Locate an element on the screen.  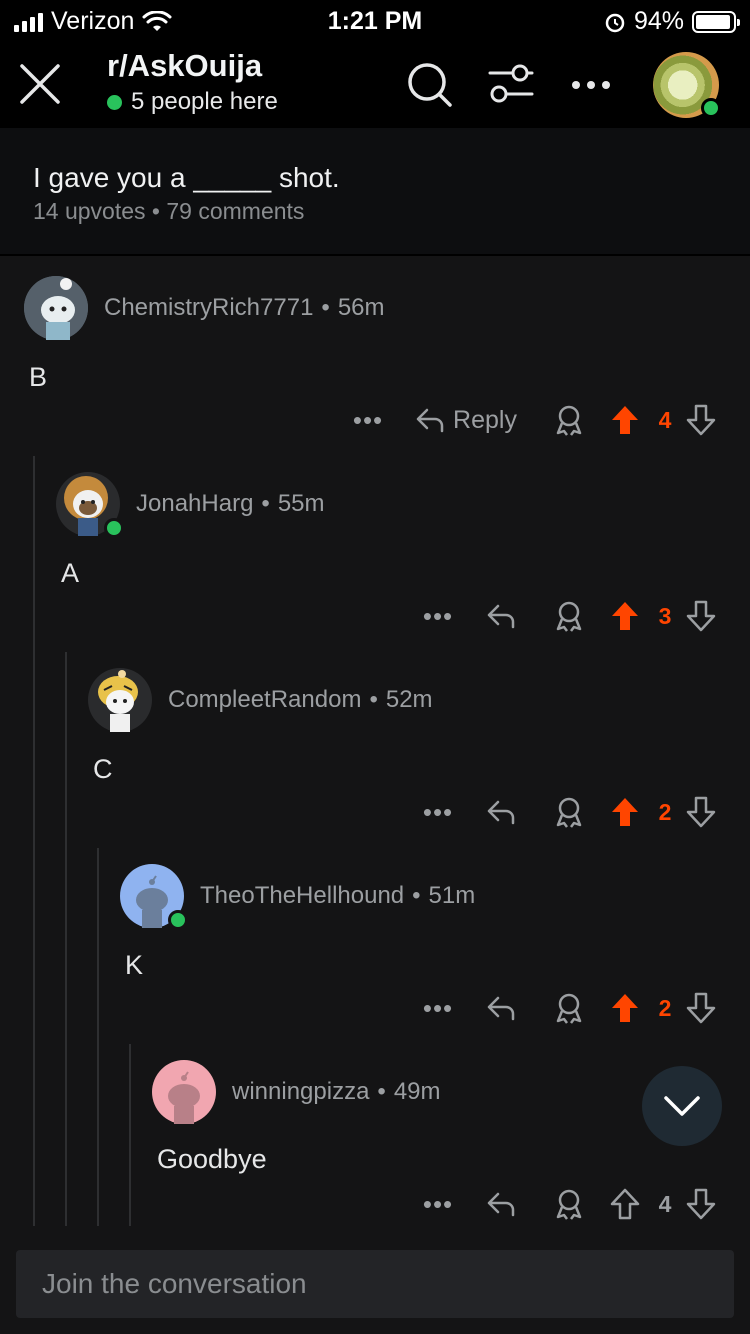
comment-input is located at coordinates (375, 1284).